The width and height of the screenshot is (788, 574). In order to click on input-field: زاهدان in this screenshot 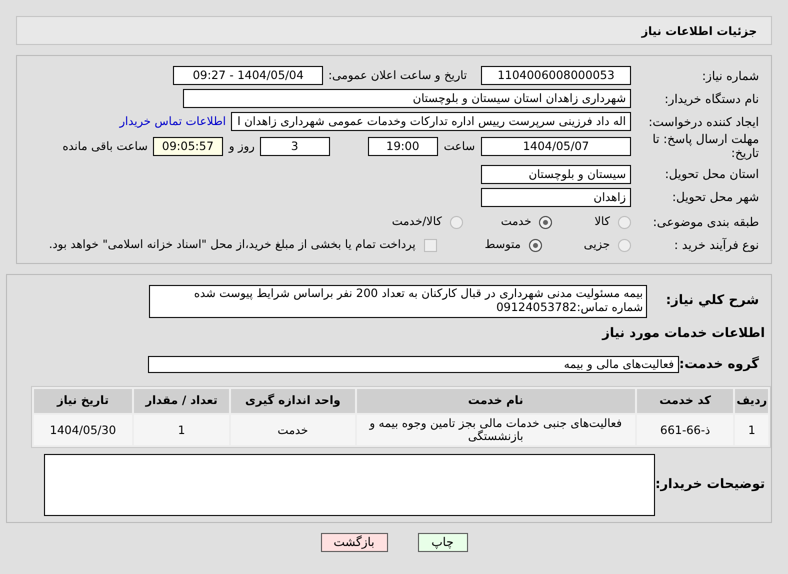, I will do `click(556, 197)`.